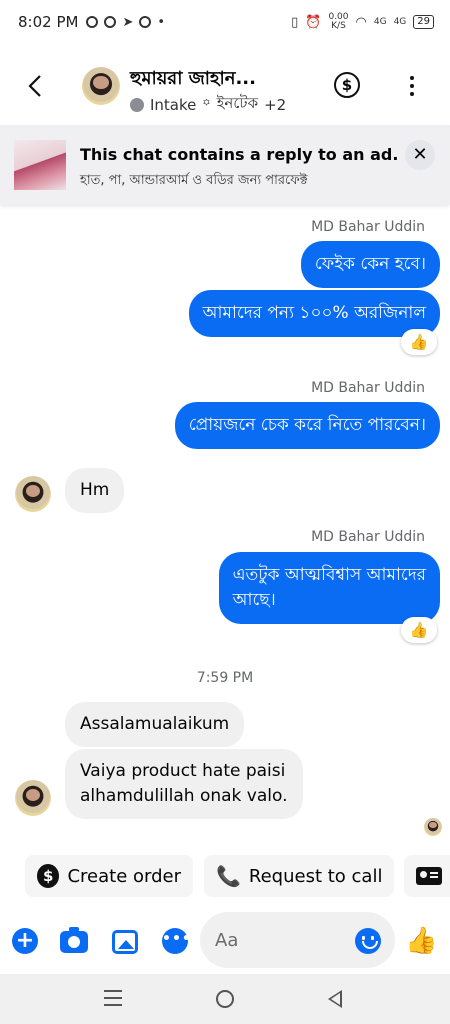  What do you see at coordinates (137, 104) in the screenshot?
I see `label-status-dot` at bounding box center [137, 104].